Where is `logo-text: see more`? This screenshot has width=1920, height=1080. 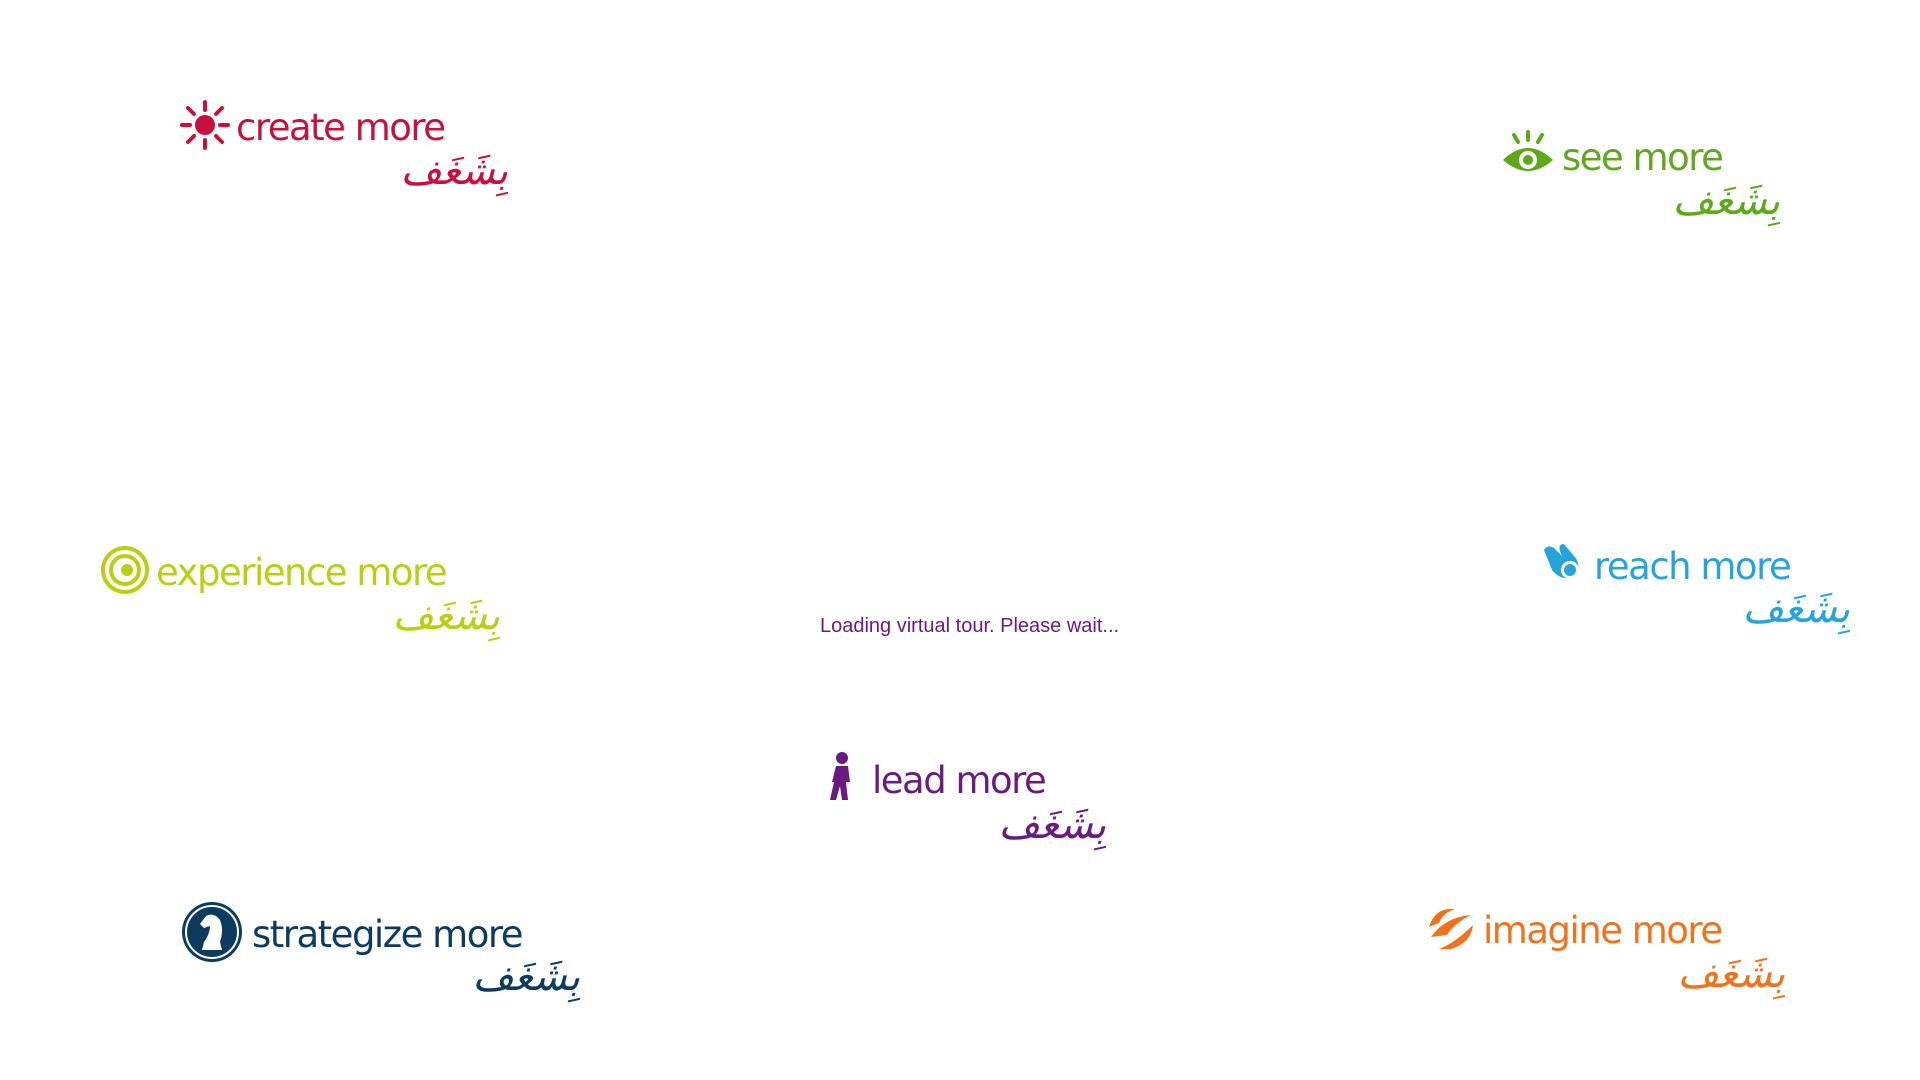 logo-text: see more is located at coordinates (1643, 157).